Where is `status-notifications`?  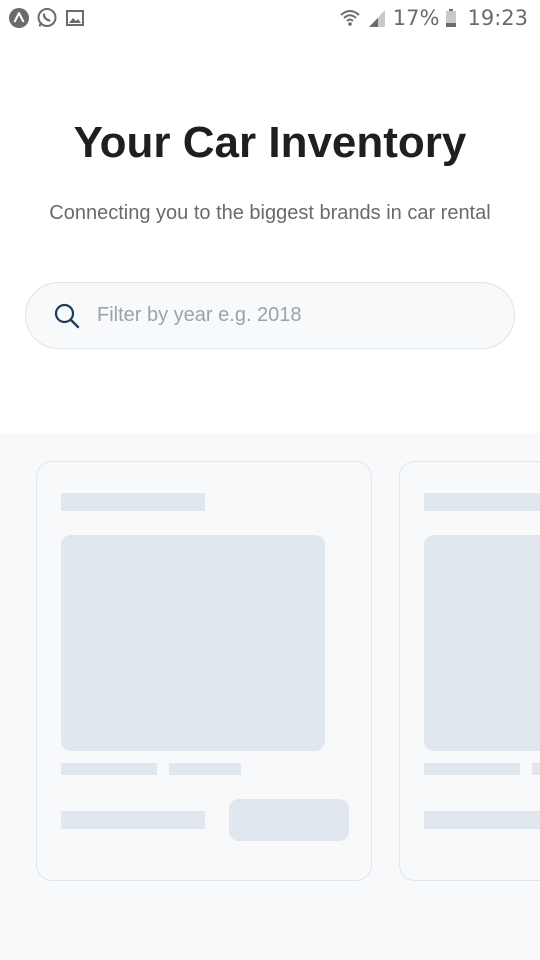 status-notifications is located at coordinates (47, 18).